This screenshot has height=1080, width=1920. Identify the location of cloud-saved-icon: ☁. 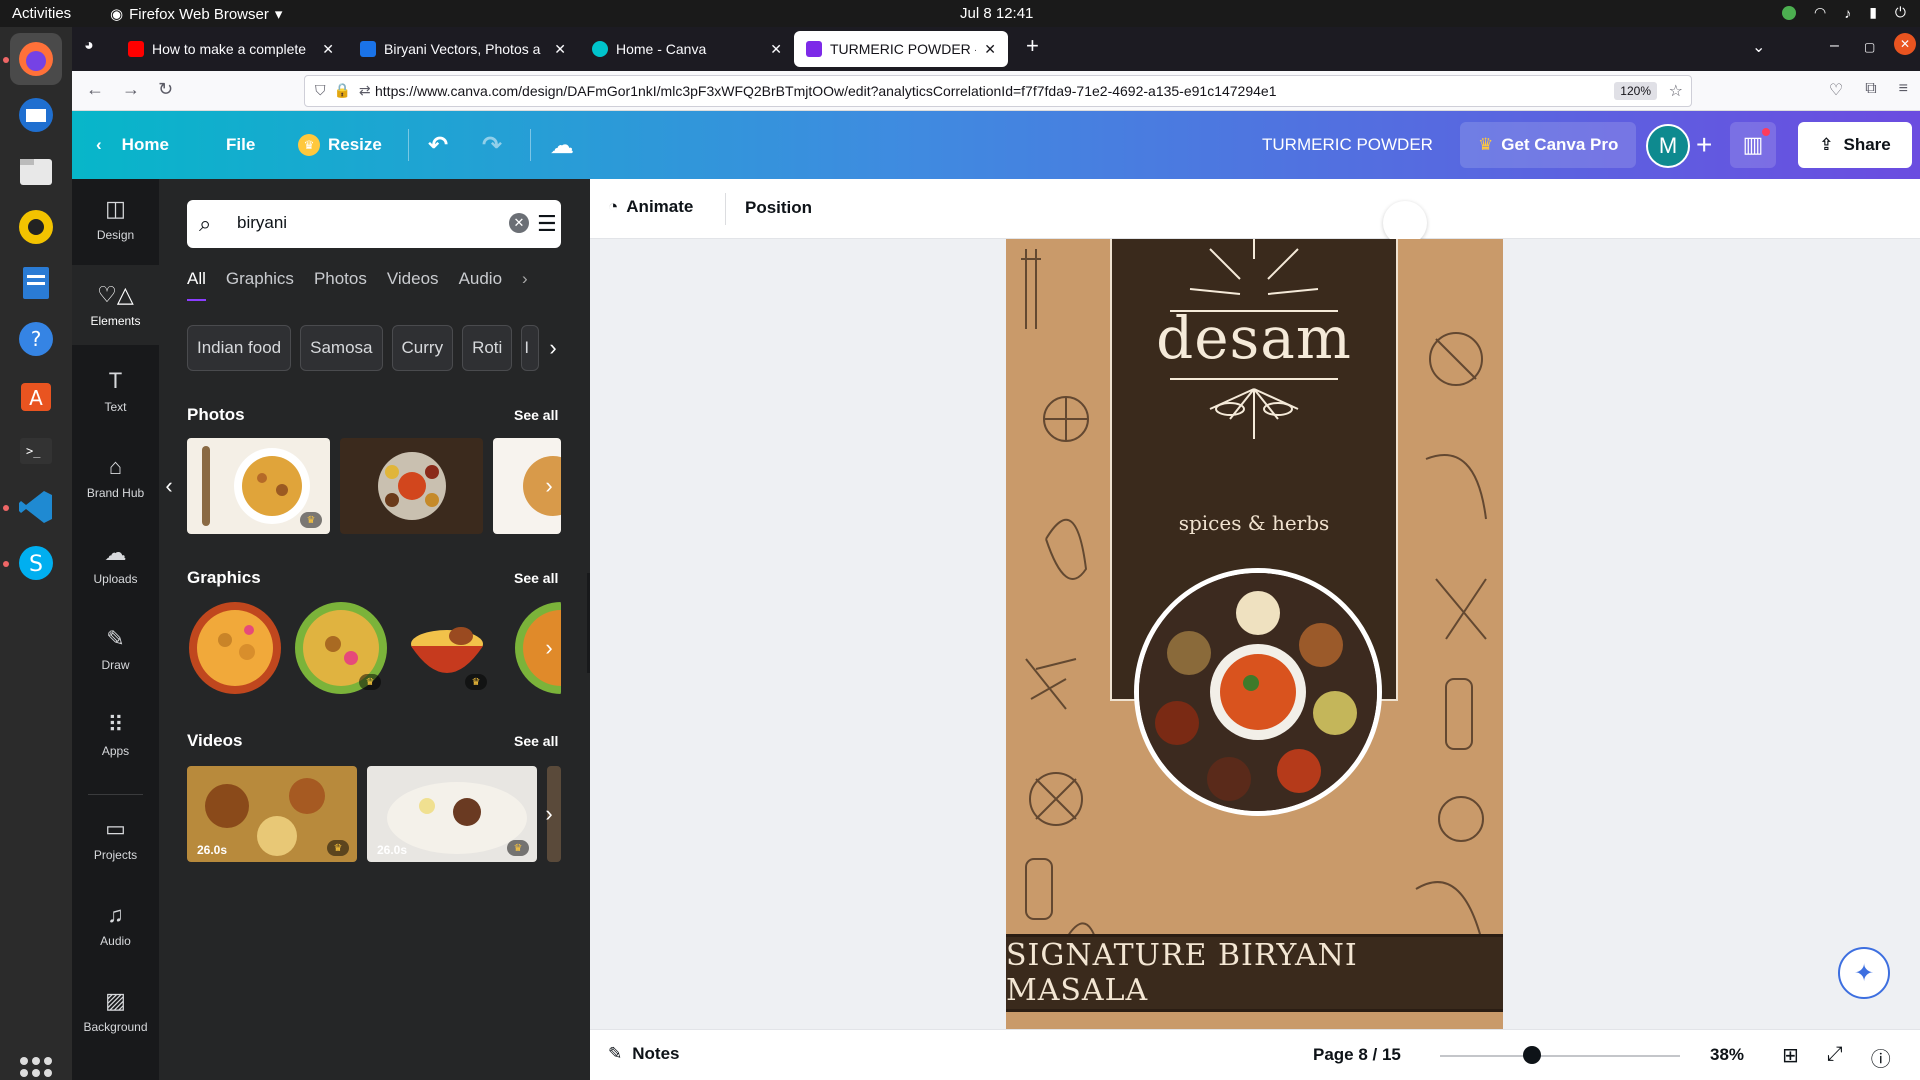
(562, 145).